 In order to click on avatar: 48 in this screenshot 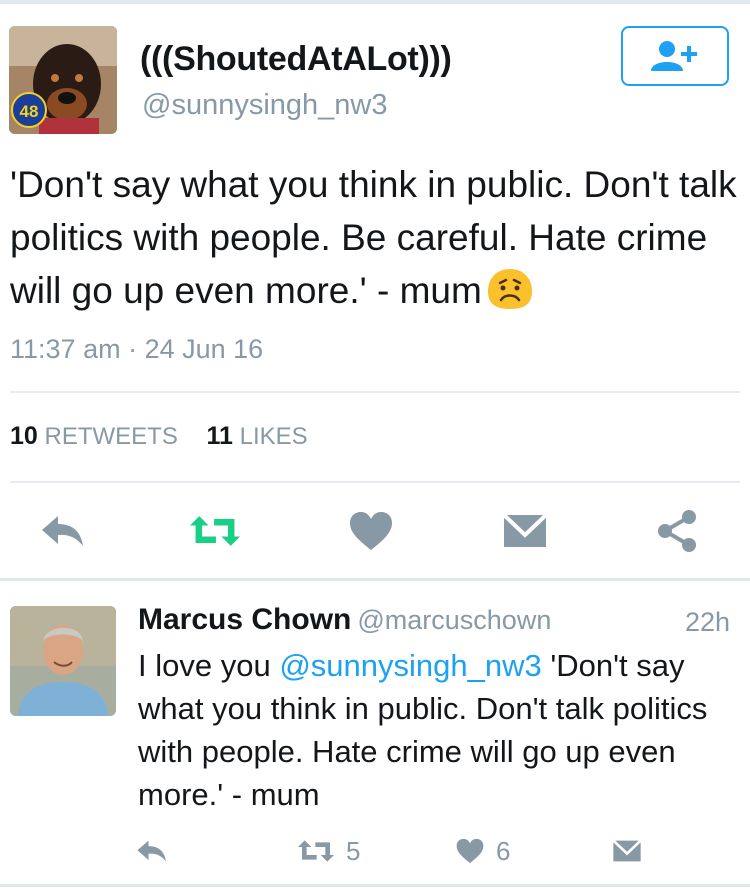, I will do `click(63, 80)`.